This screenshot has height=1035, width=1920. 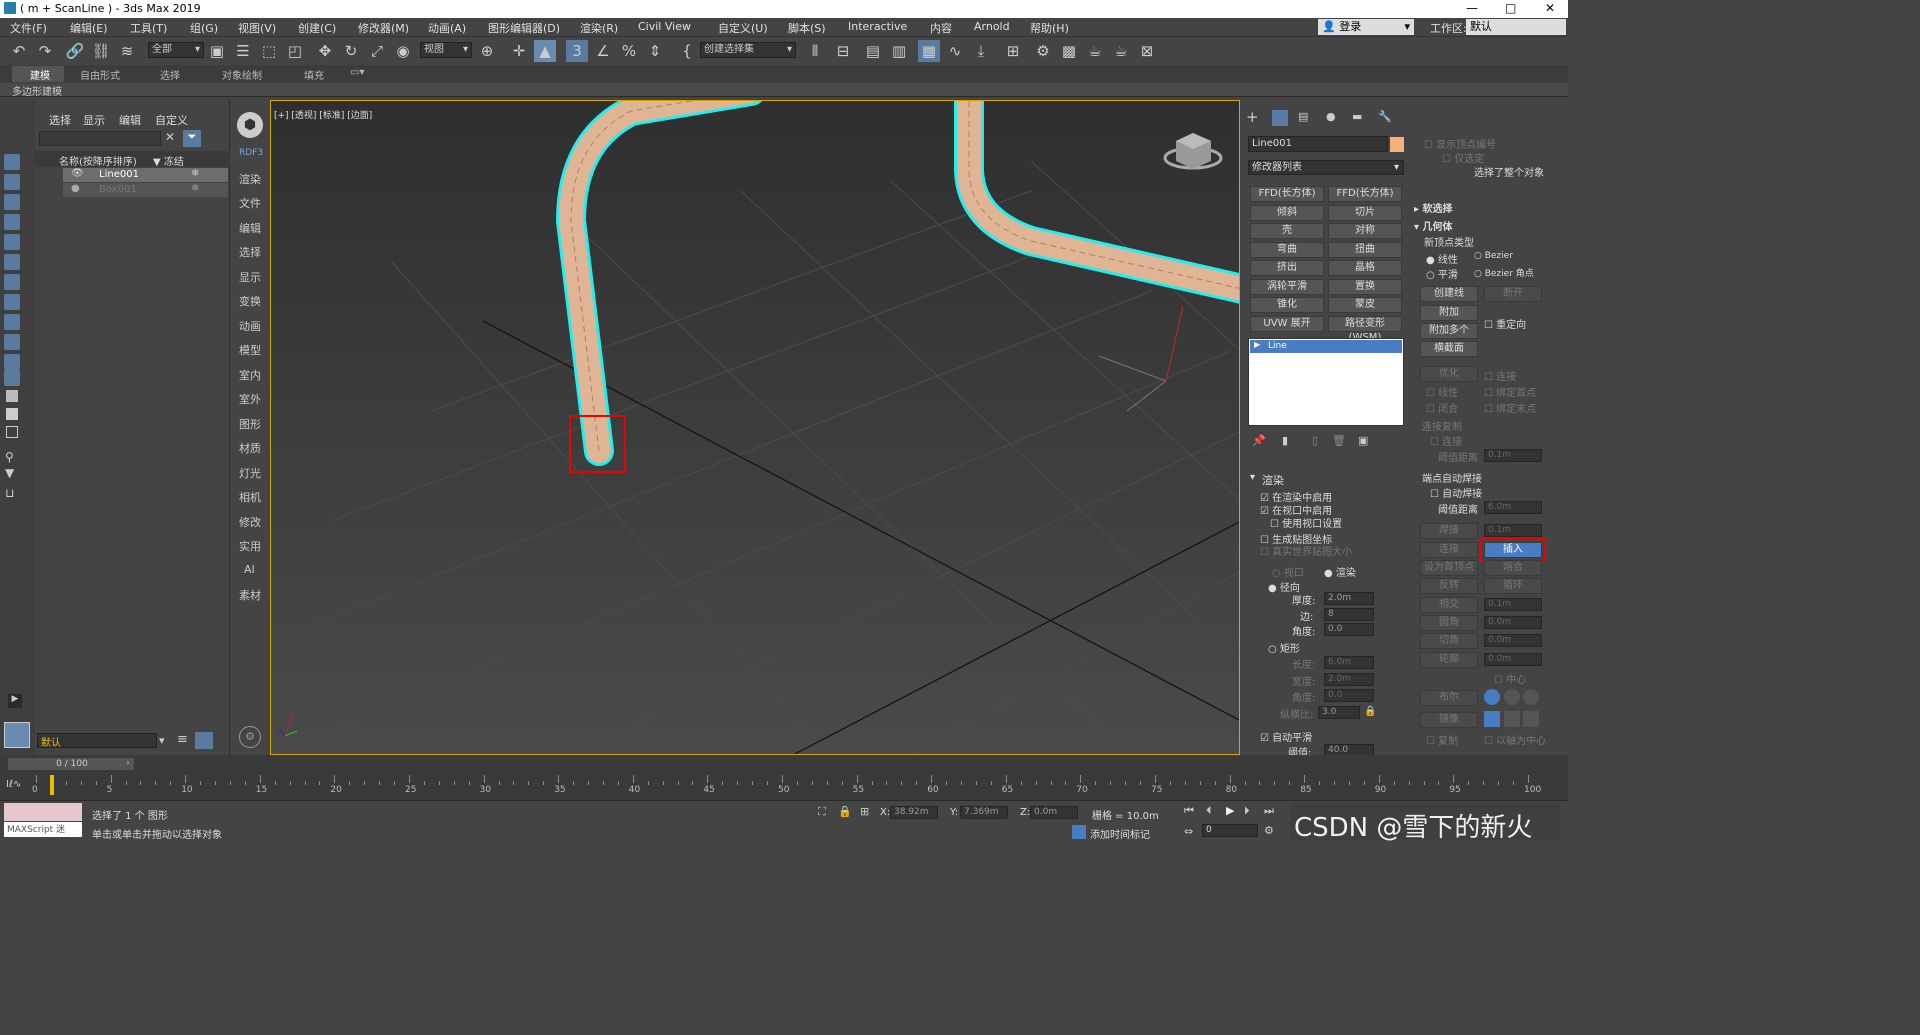 I want to click on bind-space-warp-icon: ≋, so click(x=127, y=51).